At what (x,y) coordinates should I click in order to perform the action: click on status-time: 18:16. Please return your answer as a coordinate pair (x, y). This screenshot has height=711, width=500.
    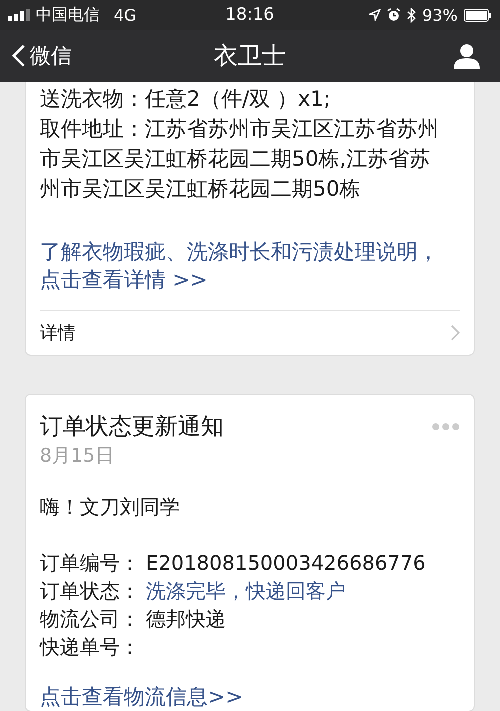
    Looking at the image, I should click on (250, 15).